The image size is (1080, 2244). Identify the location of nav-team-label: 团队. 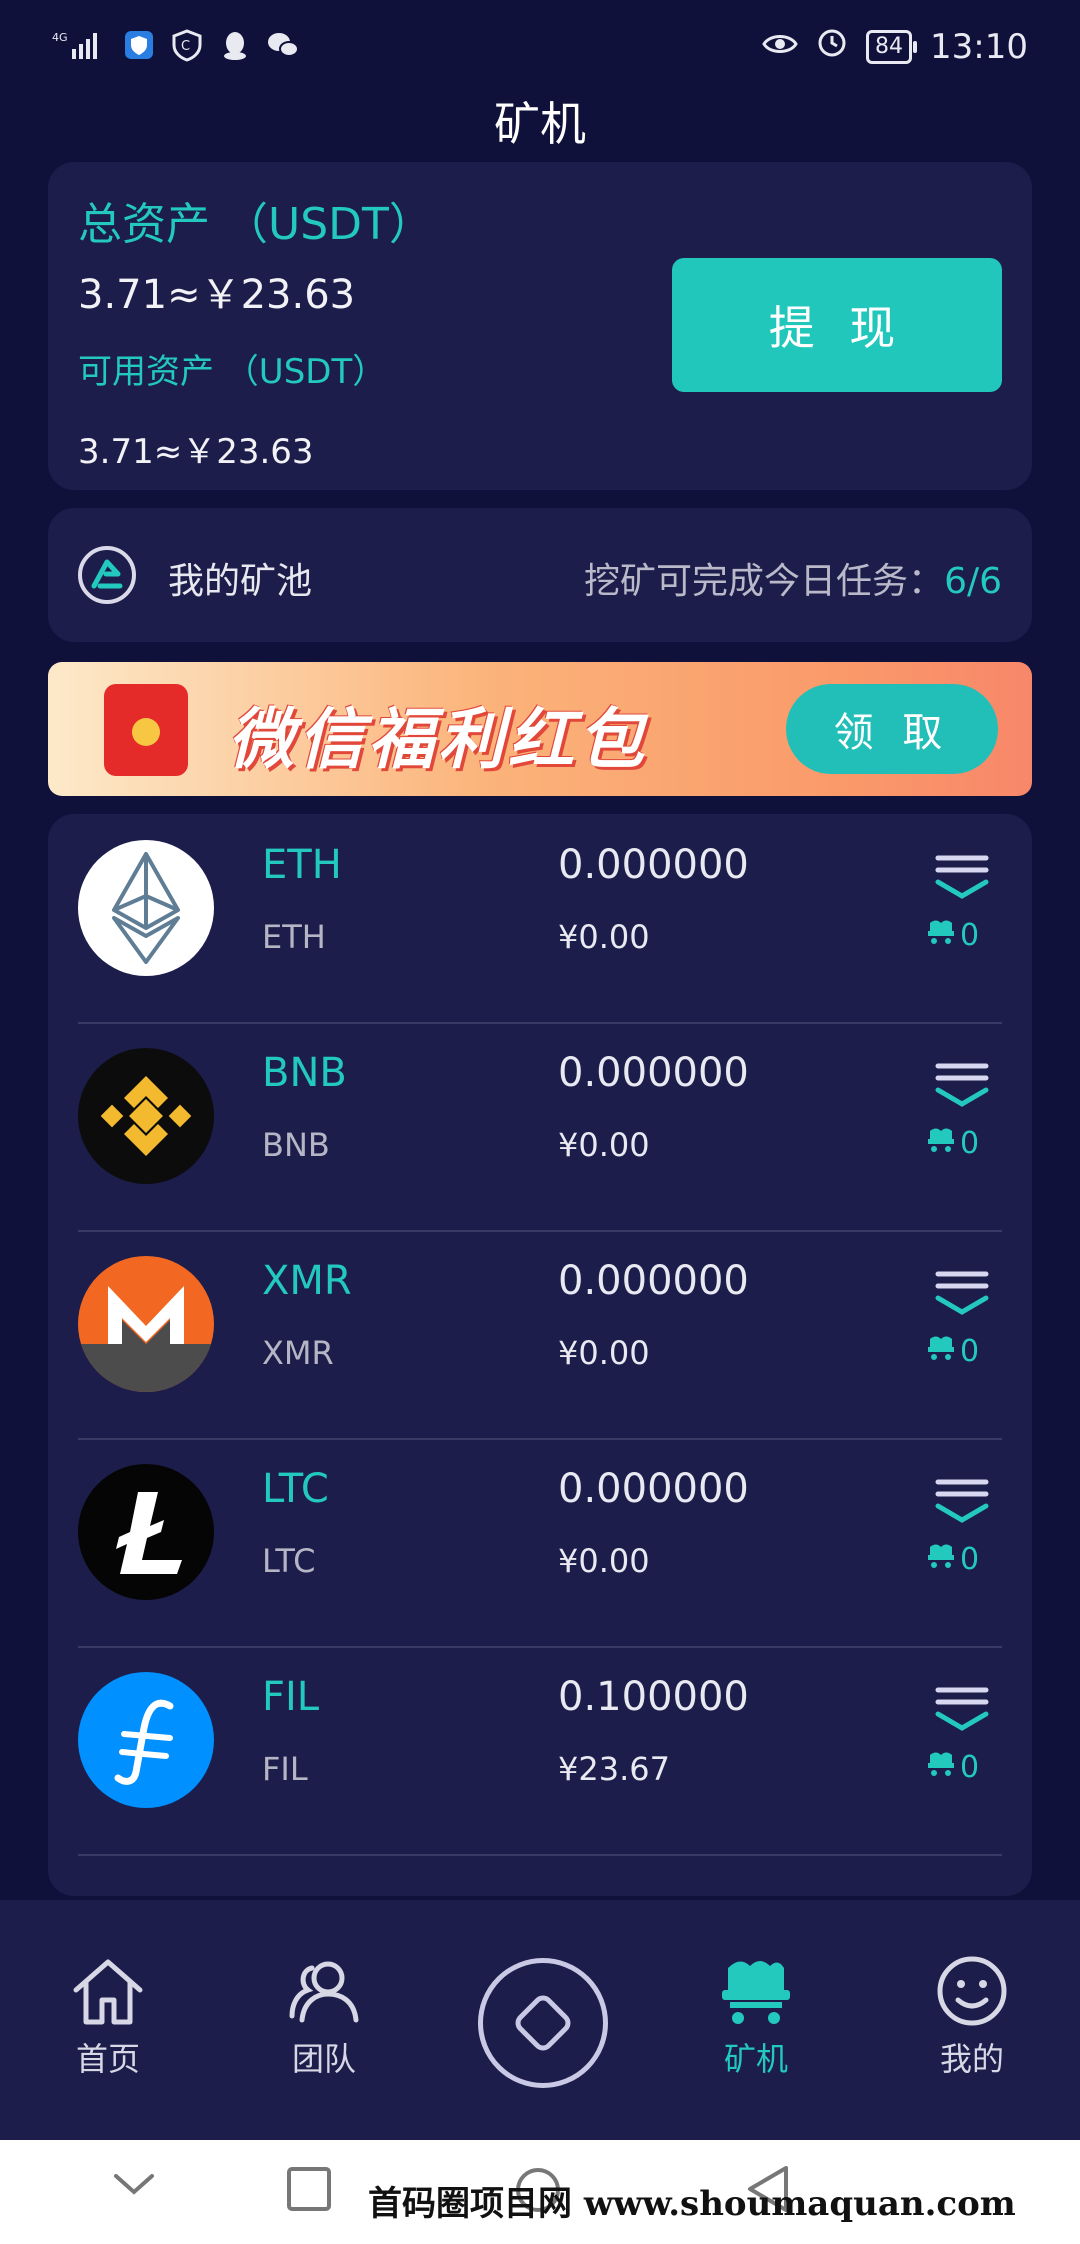
(323, 2059).